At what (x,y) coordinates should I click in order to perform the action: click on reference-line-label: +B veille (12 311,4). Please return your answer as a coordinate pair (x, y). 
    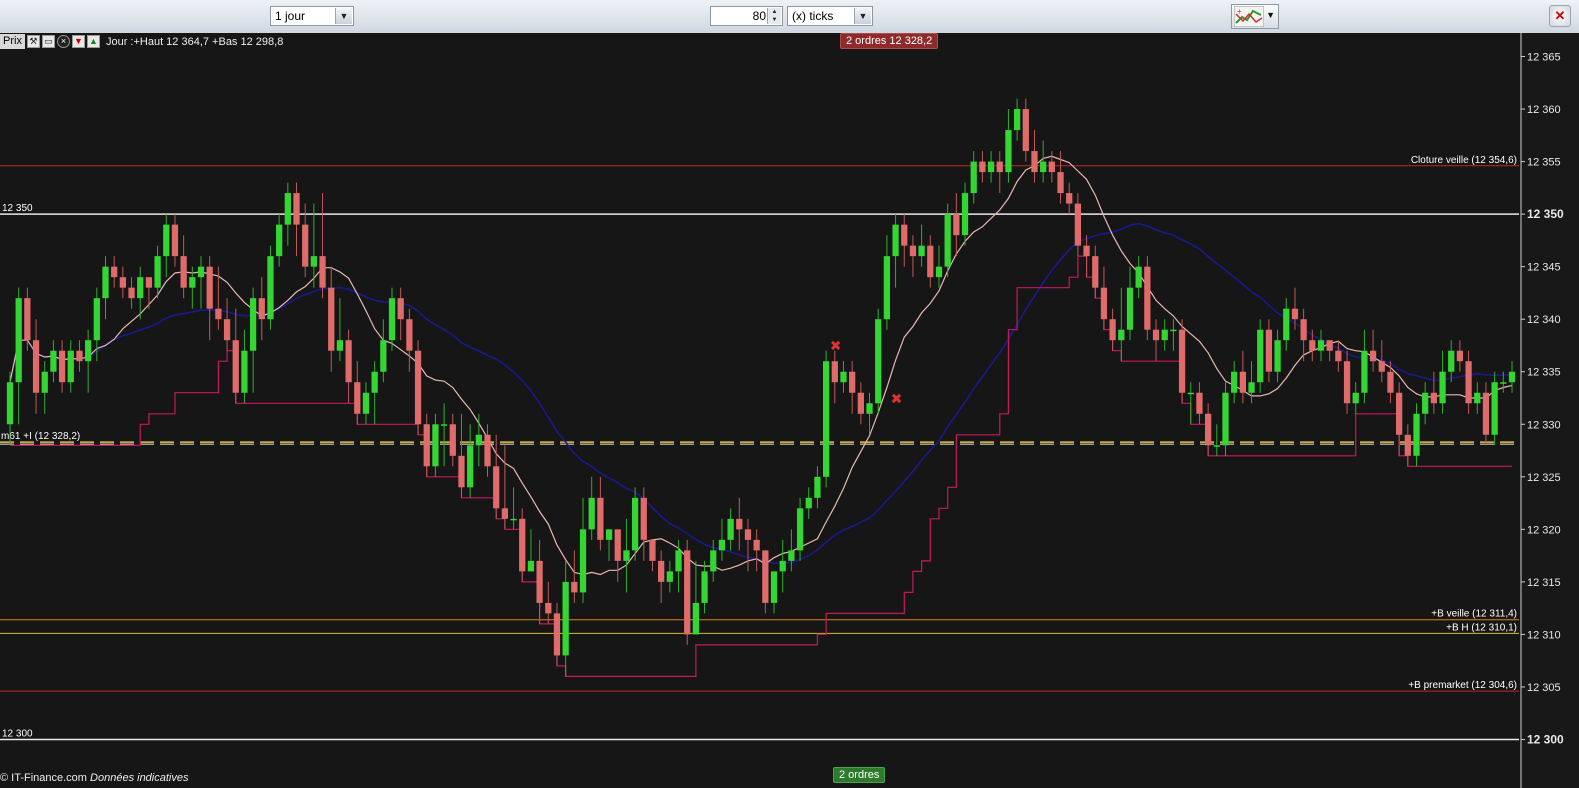
    Looking at the image, I should click on (1474, 614).